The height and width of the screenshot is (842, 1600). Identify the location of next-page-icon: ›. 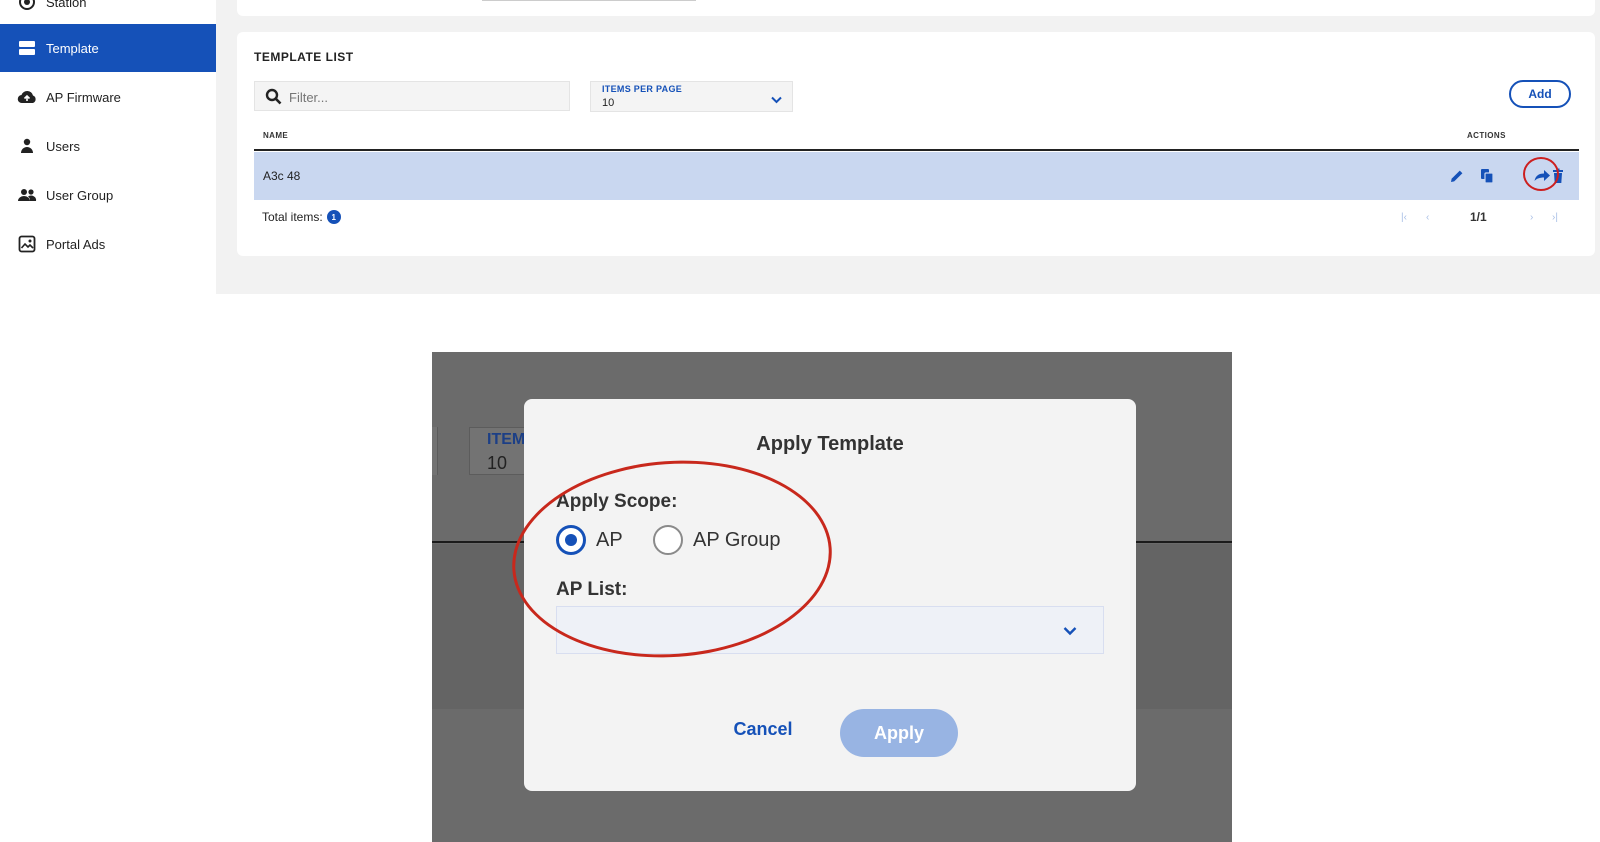
(1531, 217).